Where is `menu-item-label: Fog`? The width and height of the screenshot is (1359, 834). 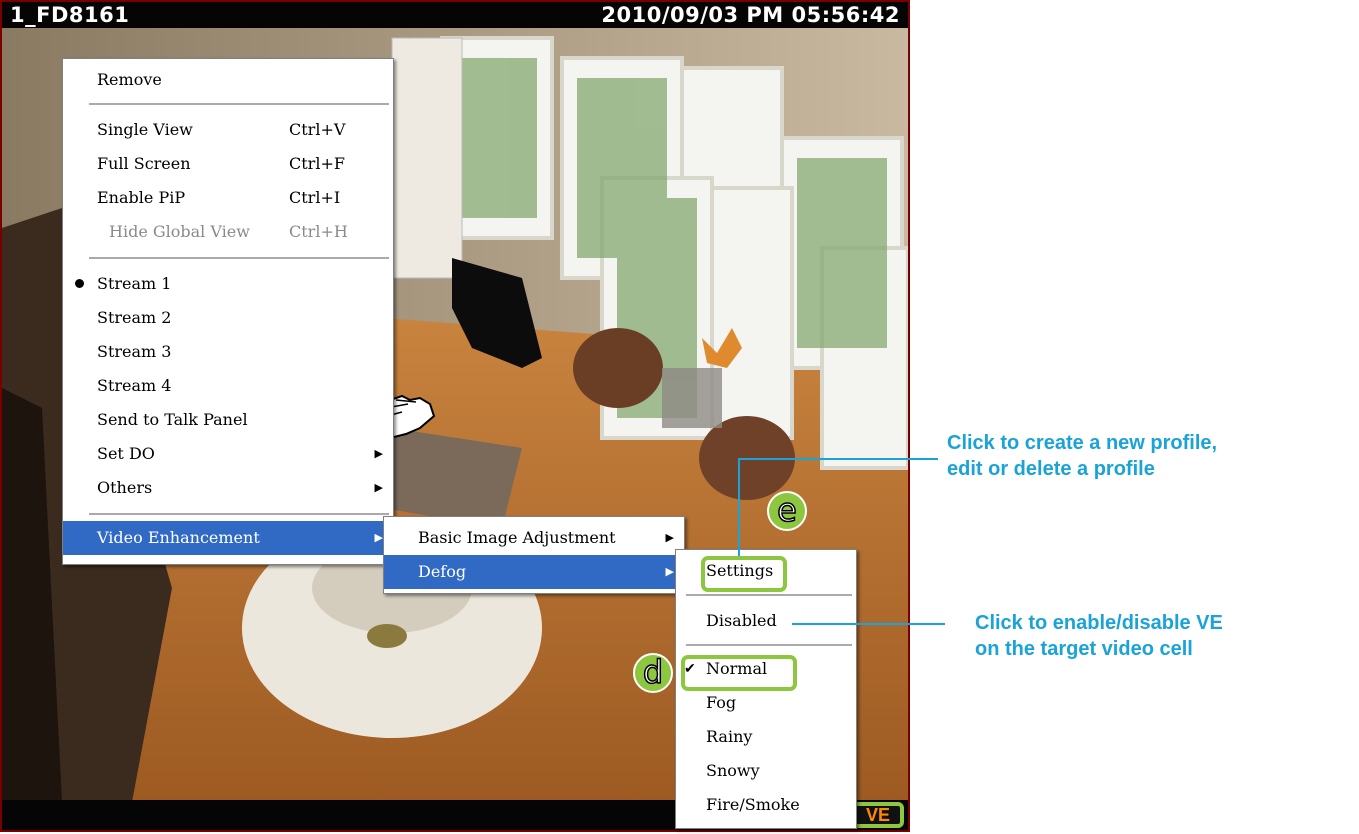 menu-item-label: Fog is located at coordinates (721, 702).